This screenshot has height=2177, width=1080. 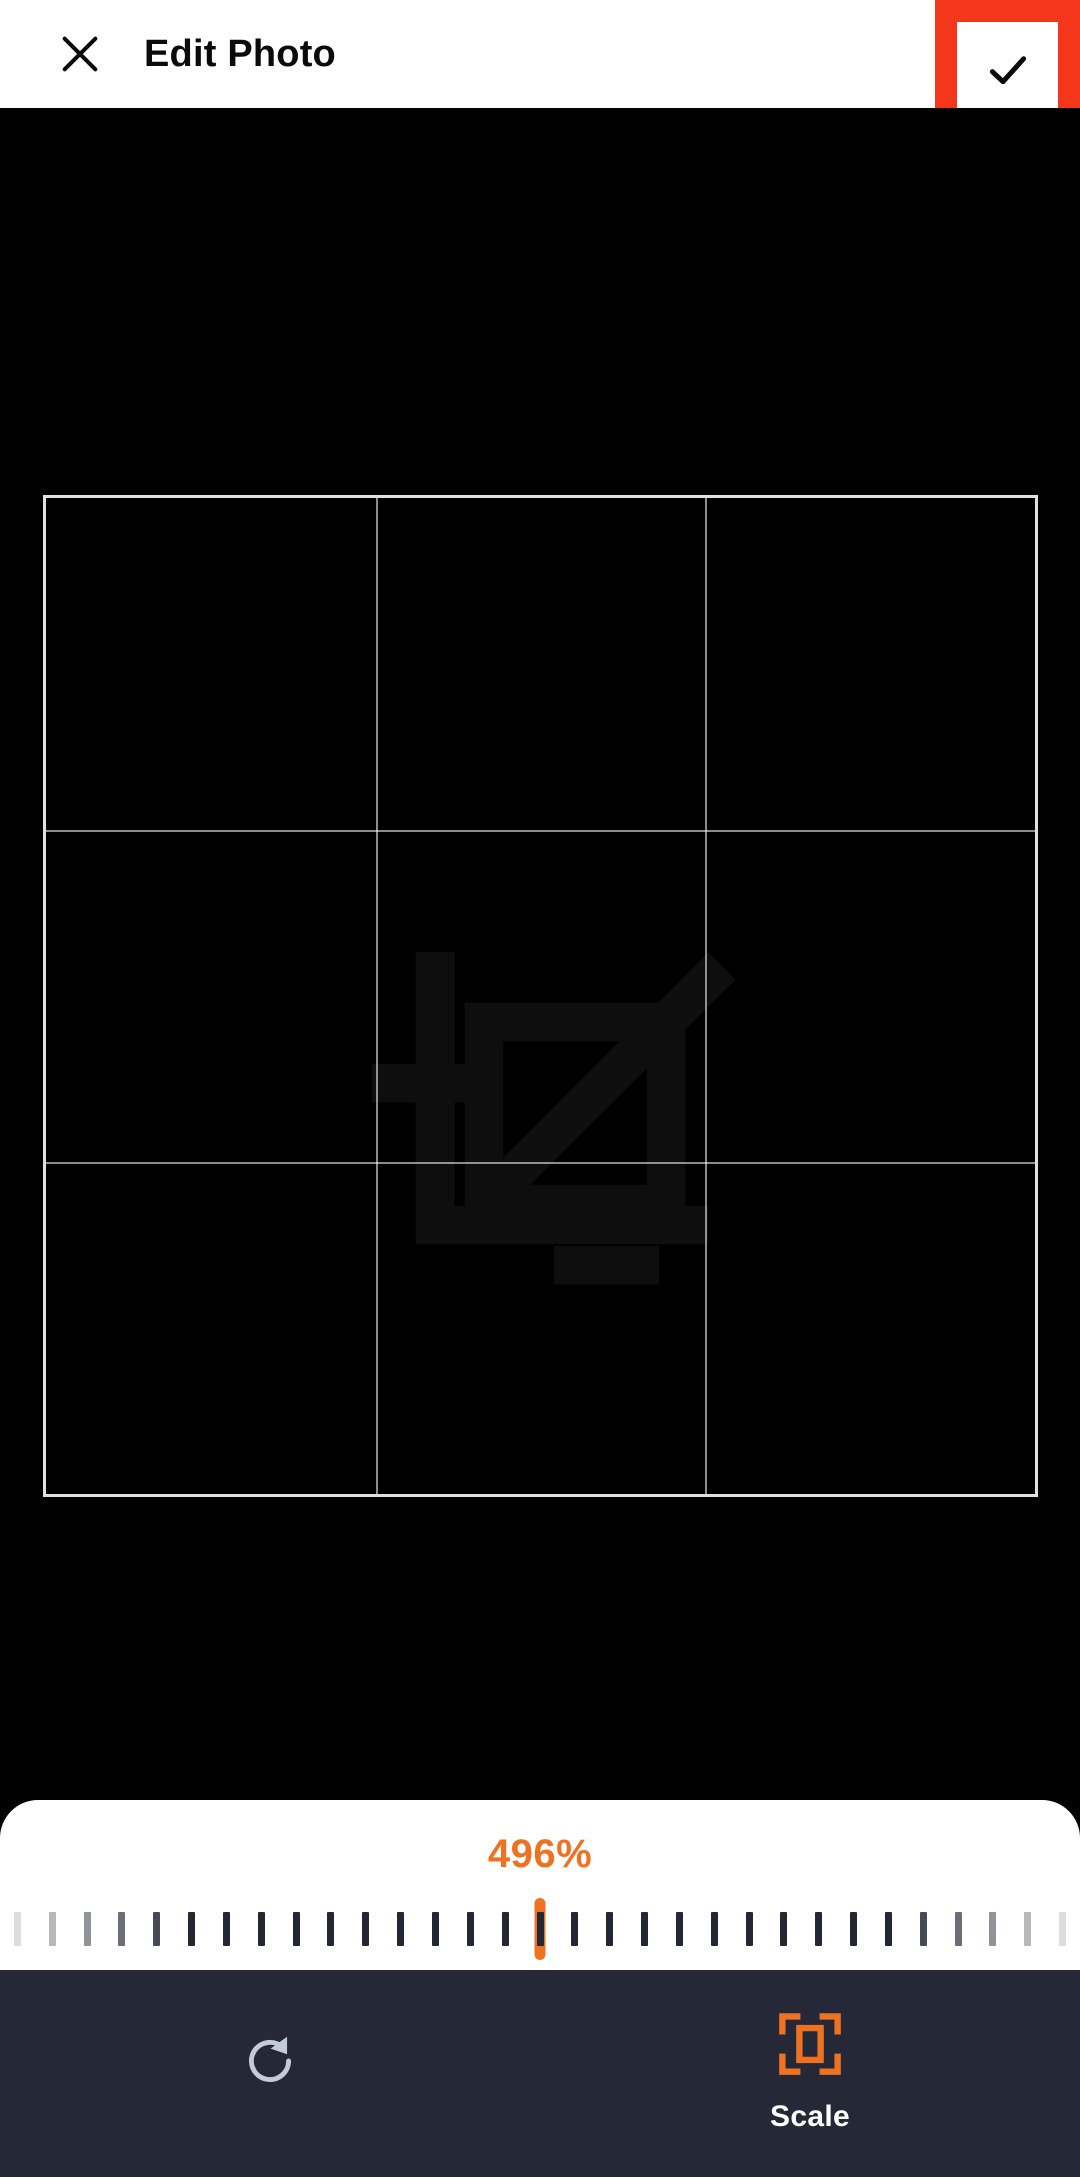 What do you see at coordinates (540, 1885) in the screenshot?
I see `zoom-slider-sheet: 496%` at bounding box center [540, 1885].